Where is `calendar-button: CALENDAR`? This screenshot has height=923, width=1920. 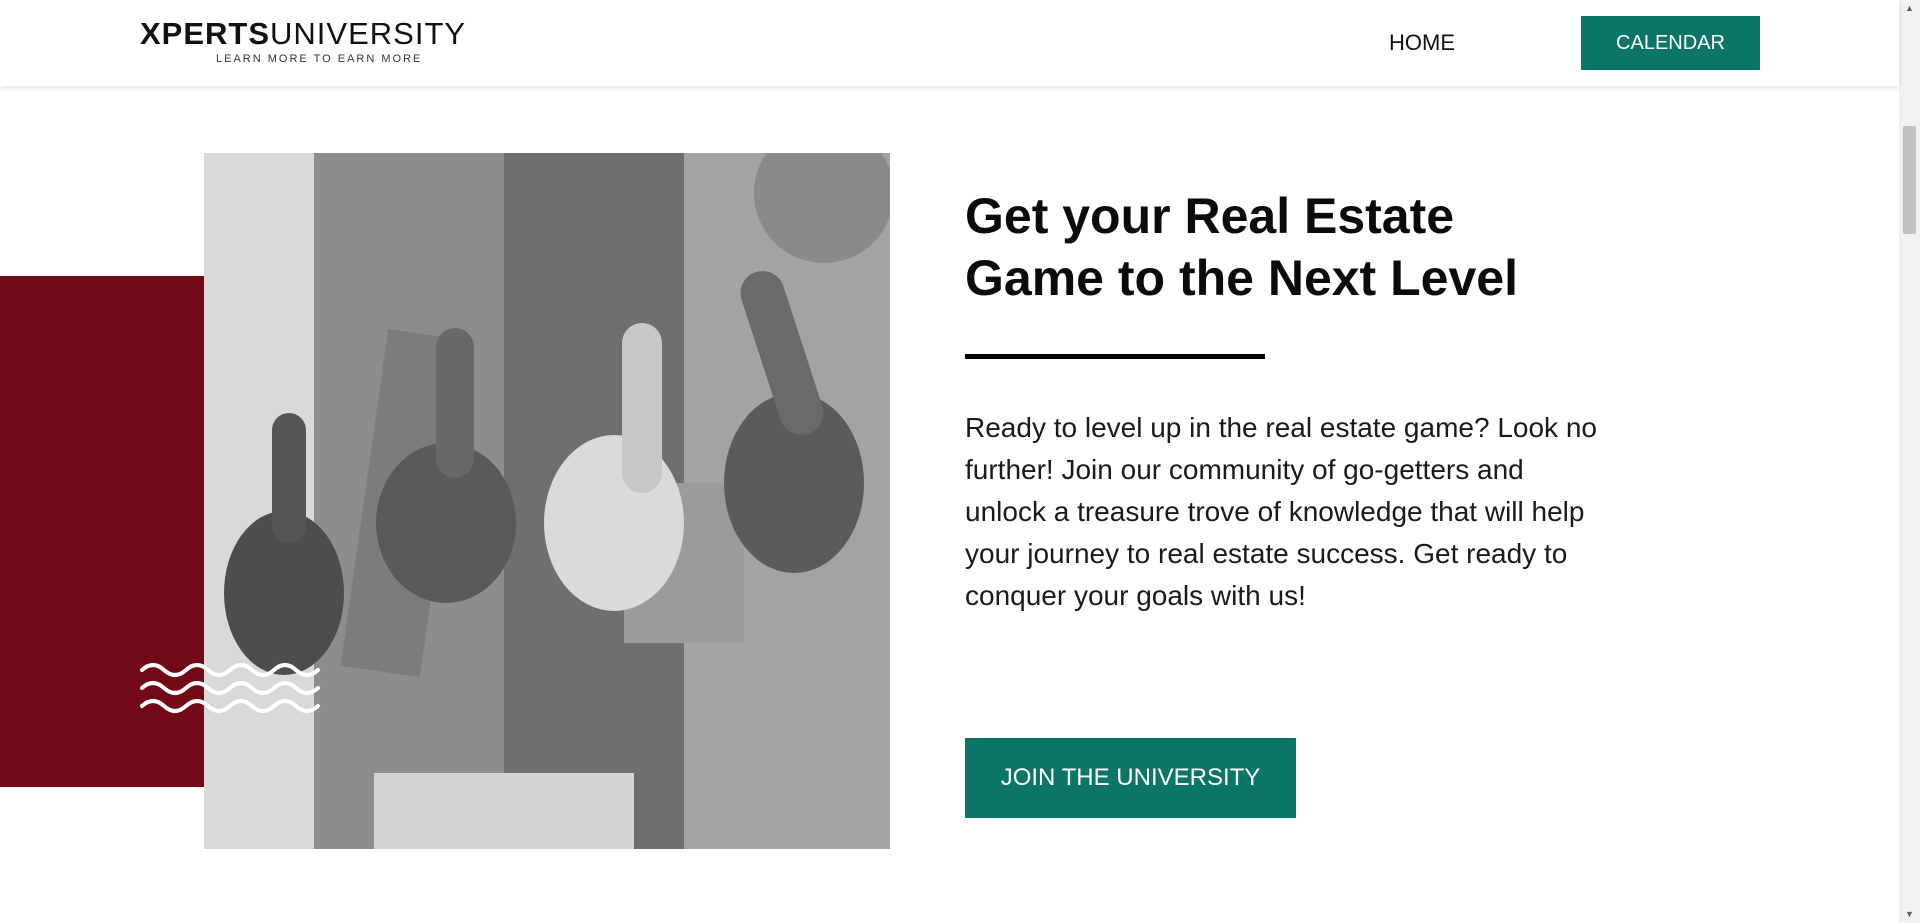 calendar-button: CALENDAR is located at coordinates (1670, 43).